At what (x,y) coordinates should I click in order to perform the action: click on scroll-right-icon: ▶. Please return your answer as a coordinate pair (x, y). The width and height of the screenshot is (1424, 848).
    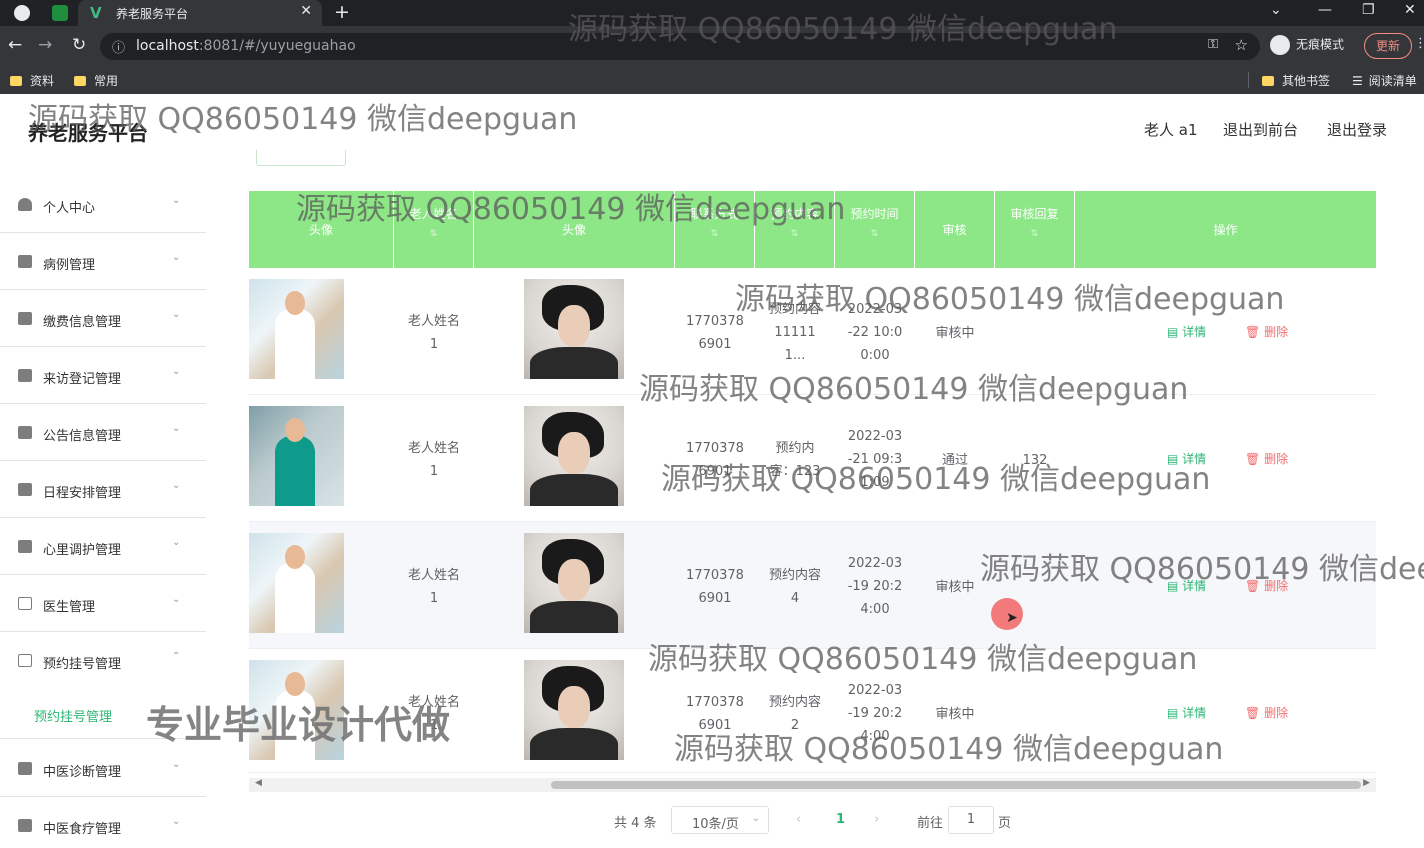
    Looking at the image, I should click on (1366, 783).